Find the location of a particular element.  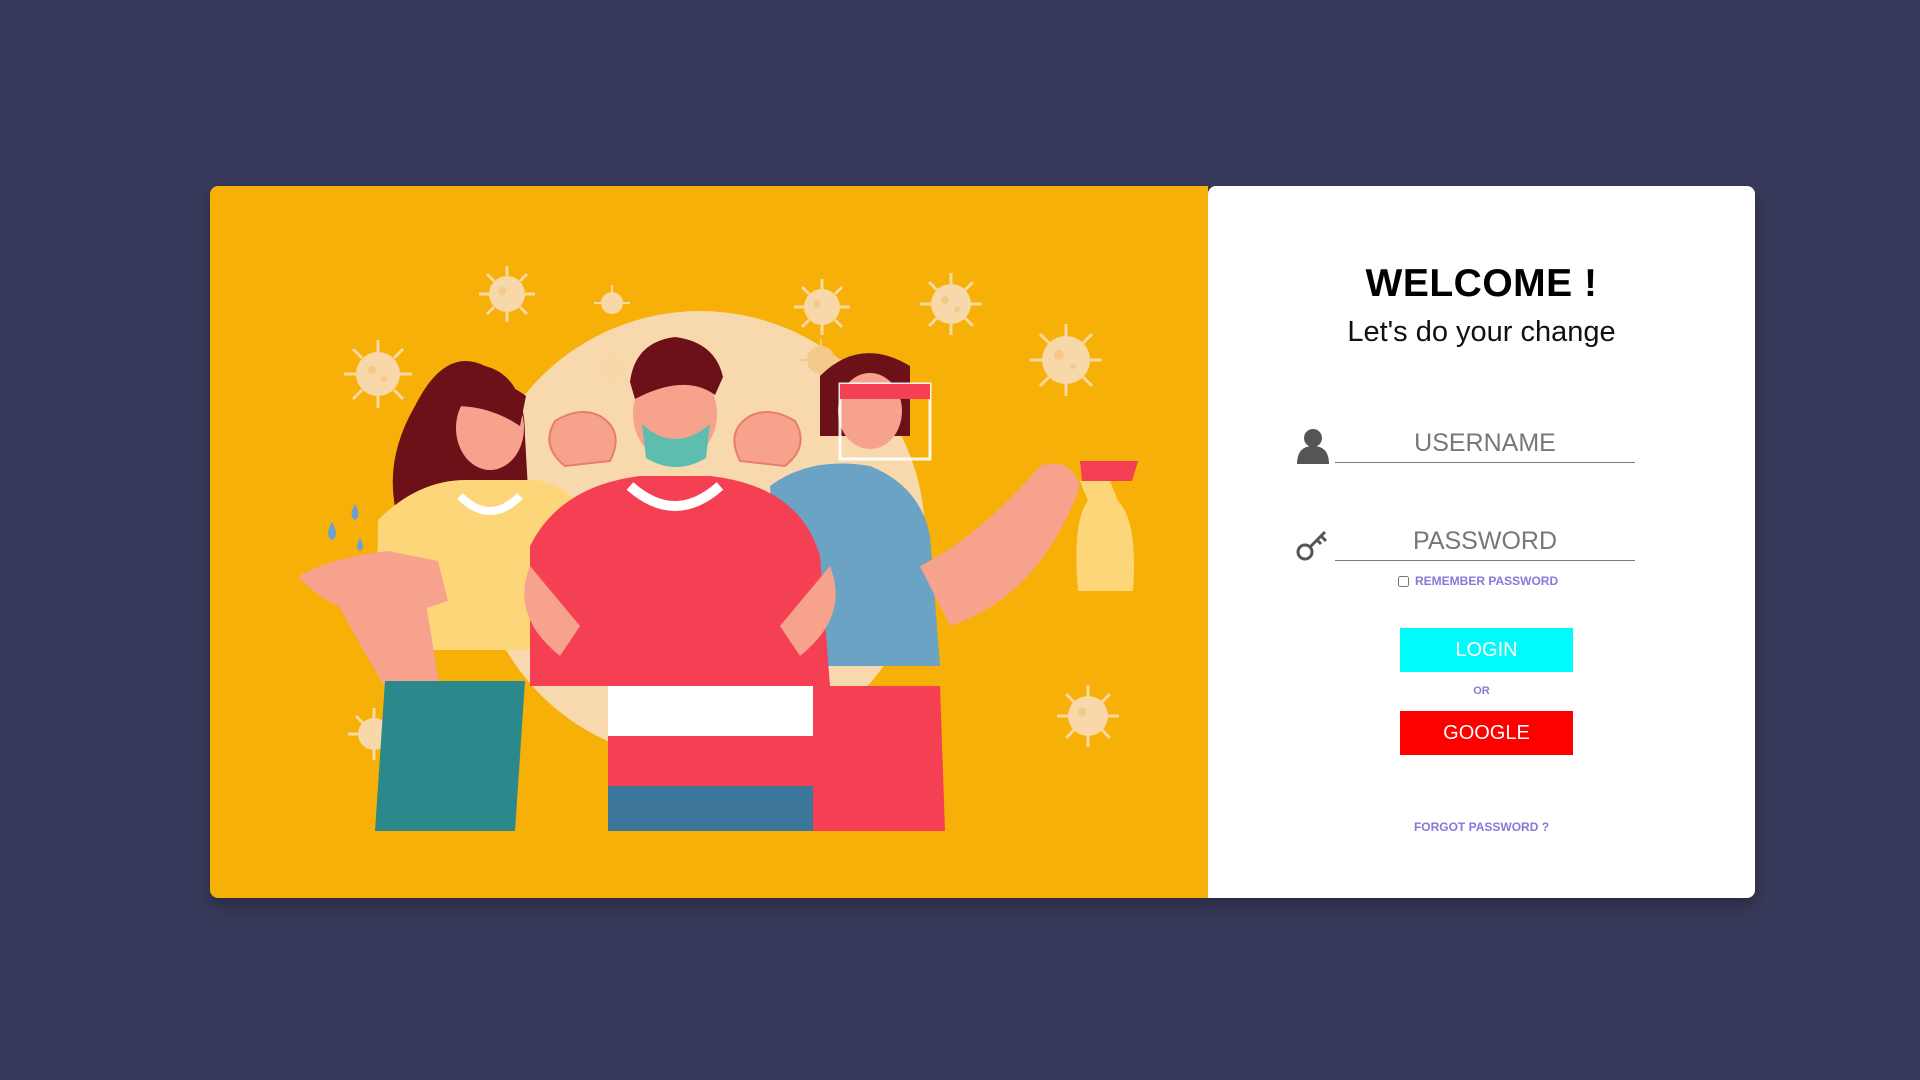

remember-password-label: REMEMBER PASSWORD is located at coordinates (1487, 581).